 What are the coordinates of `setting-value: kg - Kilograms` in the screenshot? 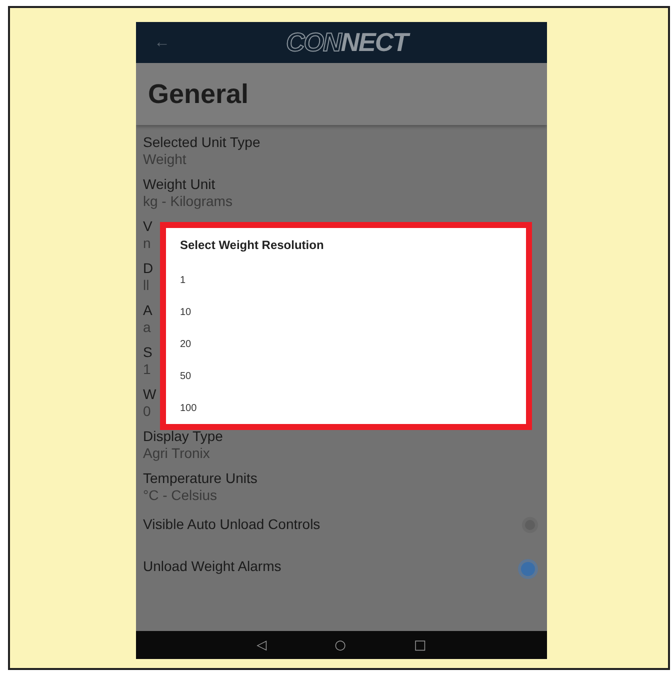 It's located at (187, 201).